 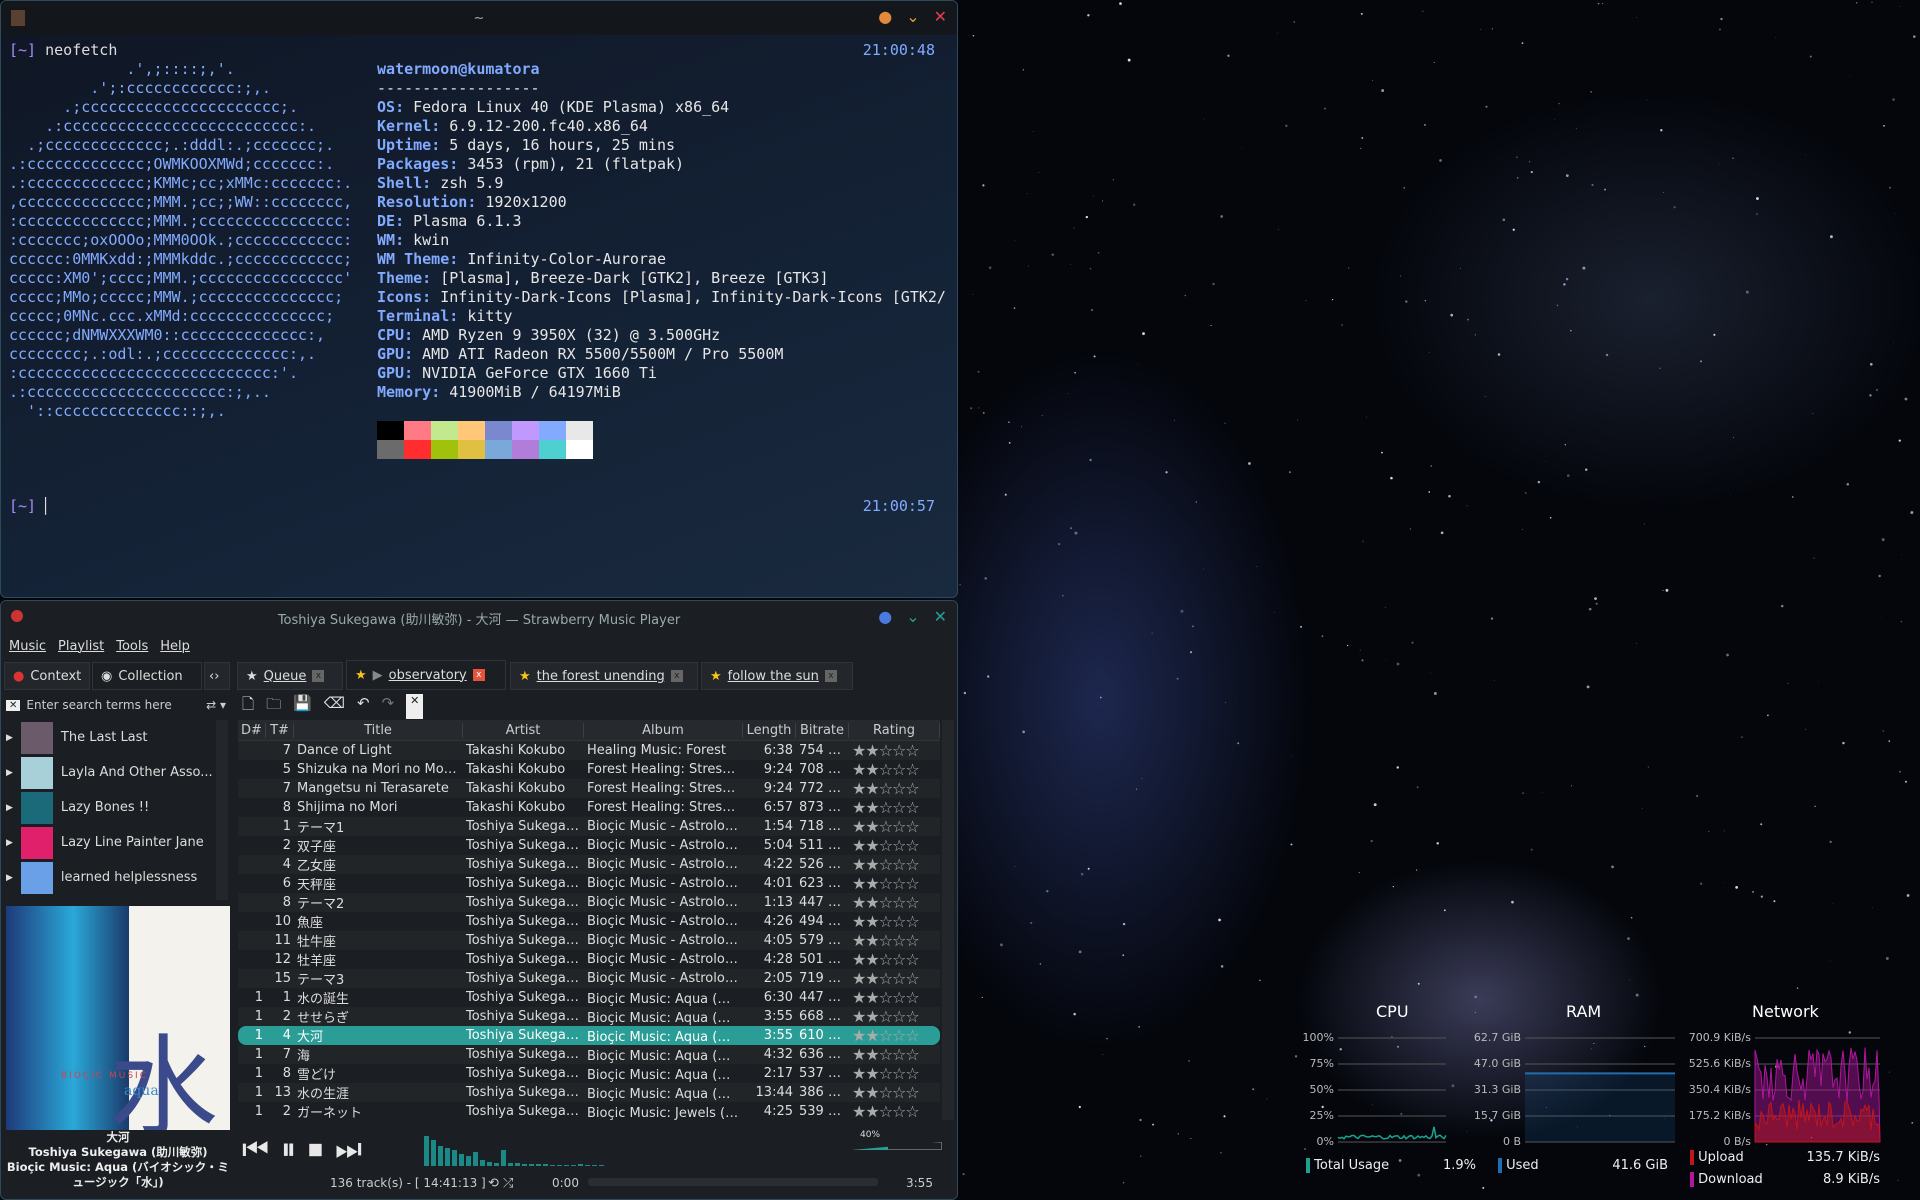 I want to click on ram-tick-label: 0 B, so click(x=1511, y=1141).